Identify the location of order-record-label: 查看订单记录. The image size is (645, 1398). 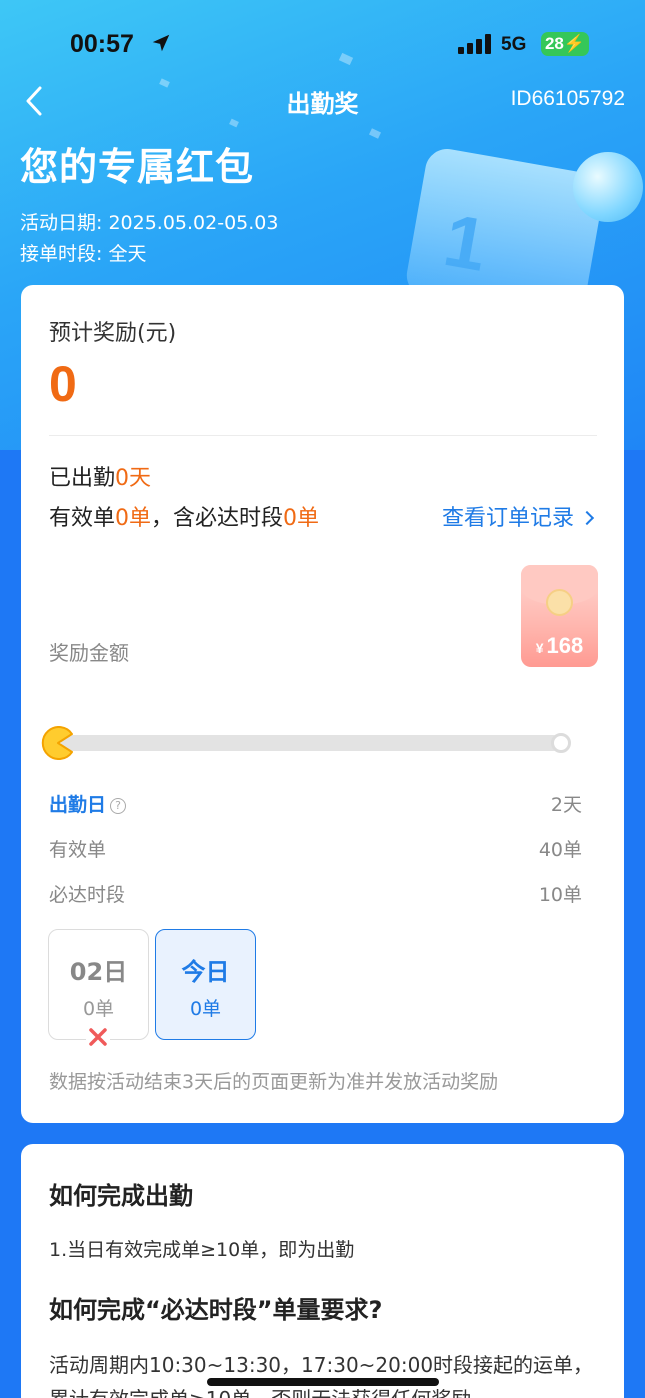
(507, 518).